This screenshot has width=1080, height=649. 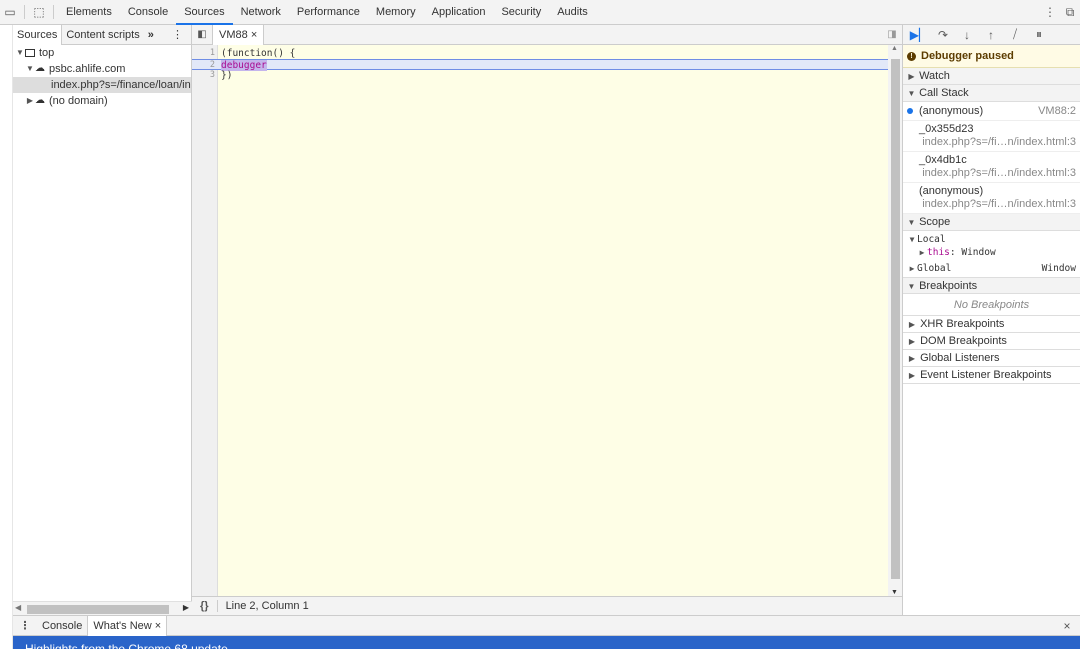 What do you see at coordinates (204, 12) in the screenshot?
I see `tab-sources: Sources` at bounding box center [204, 12].